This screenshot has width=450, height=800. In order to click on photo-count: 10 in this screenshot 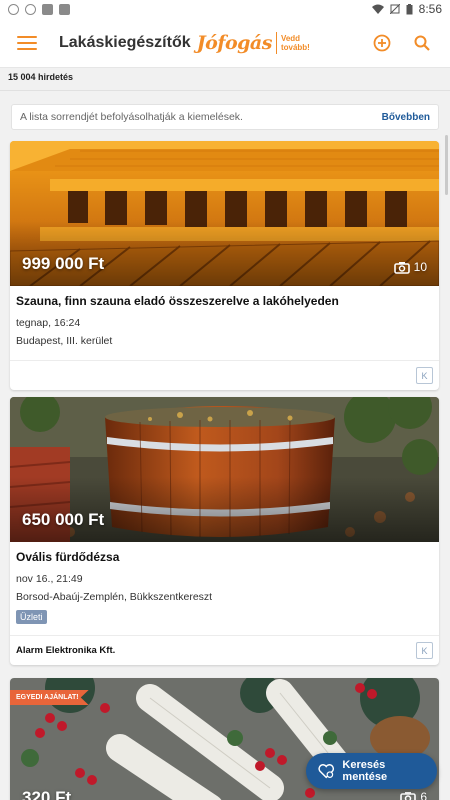, I will do `click(410, 267)`.